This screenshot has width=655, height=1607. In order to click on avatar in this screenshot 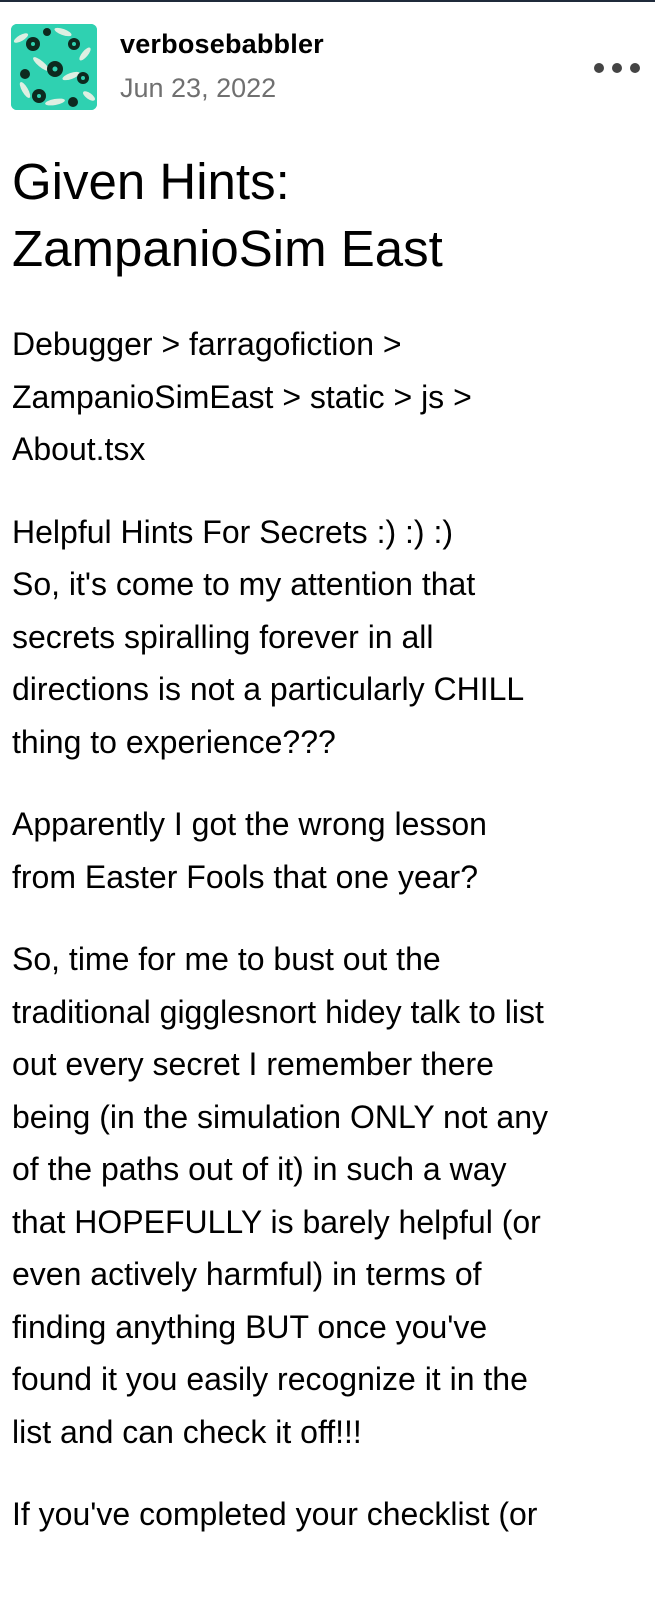, I will do `click(54, 67)`.